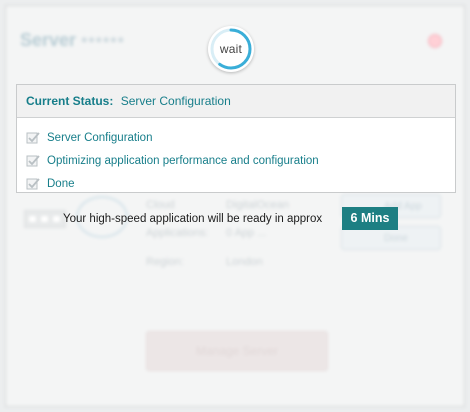  What do you see at coordinates (370, 218) in the screenshot?
I see `eta-badge: 6 Mins` at bounding box center [370, 218].